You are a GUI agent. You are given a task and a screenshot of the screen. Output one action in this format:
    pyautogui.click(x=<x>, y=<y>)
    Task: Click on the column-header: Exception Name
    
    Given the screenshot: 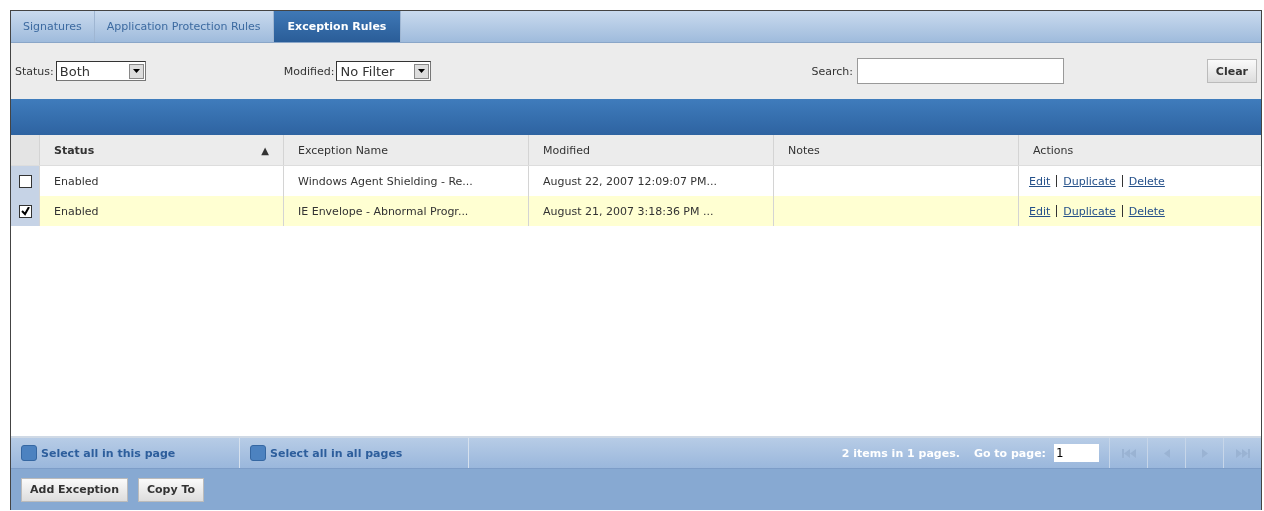 What is the action you would take?
    pyautogui.click(x=405, y=150)
    